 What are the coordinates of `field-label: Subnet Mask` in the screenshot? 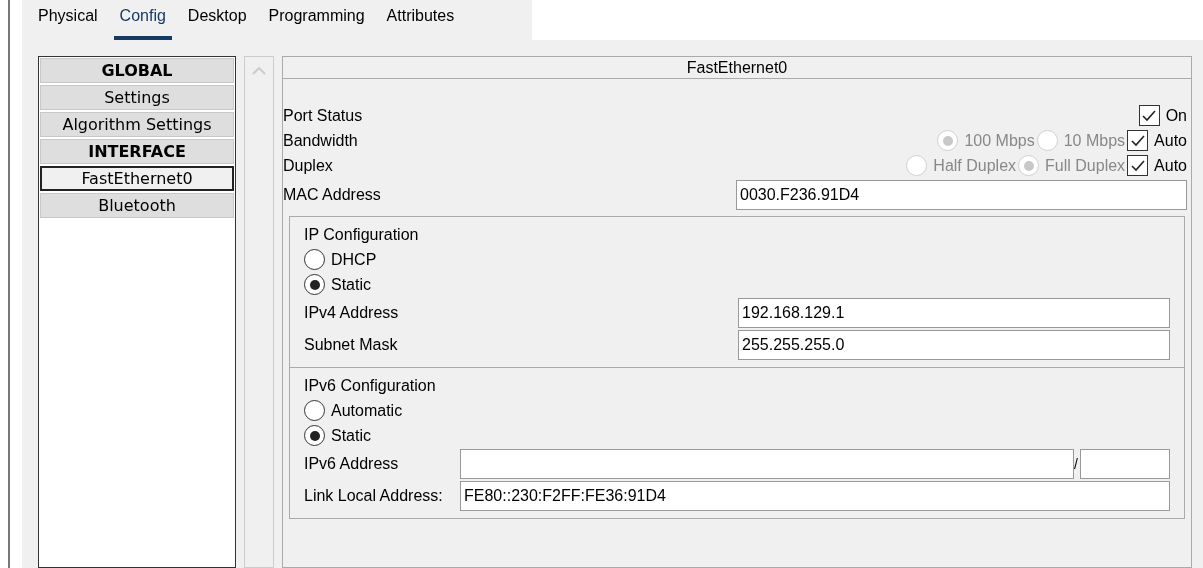 It's located at (351, 345).